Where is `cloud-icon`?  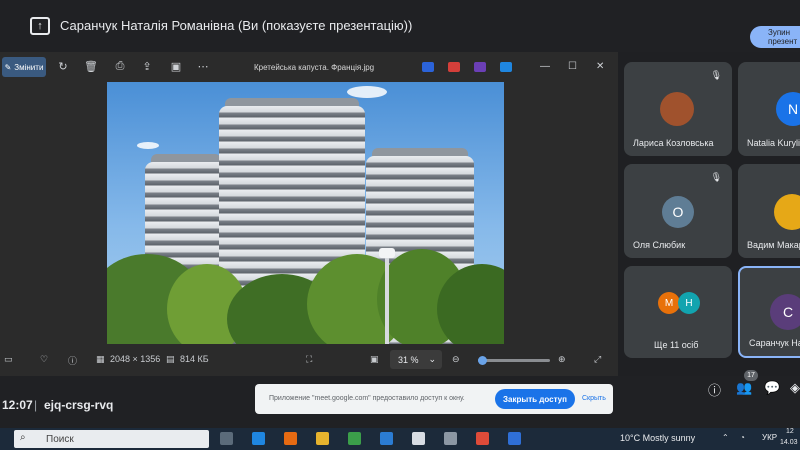
cloud-icon is located at coordinates (506, 67).